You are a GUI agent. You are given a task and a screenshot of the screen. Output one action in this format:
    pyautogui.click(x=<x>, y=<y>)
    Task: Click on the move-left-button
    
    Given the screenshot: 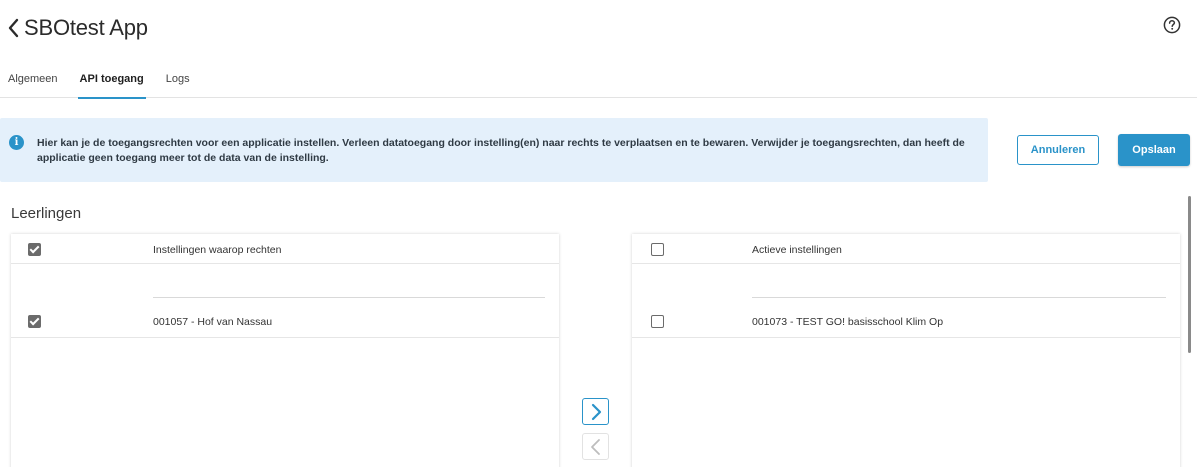 What is the action you would take?
    pyautogui.click(x=595, y=446)
    